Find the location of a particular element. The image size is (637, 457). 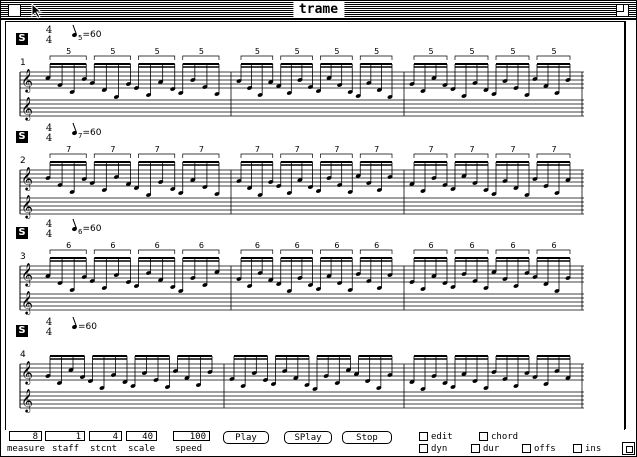

window-title: trame is located at coordinates (318, 10).